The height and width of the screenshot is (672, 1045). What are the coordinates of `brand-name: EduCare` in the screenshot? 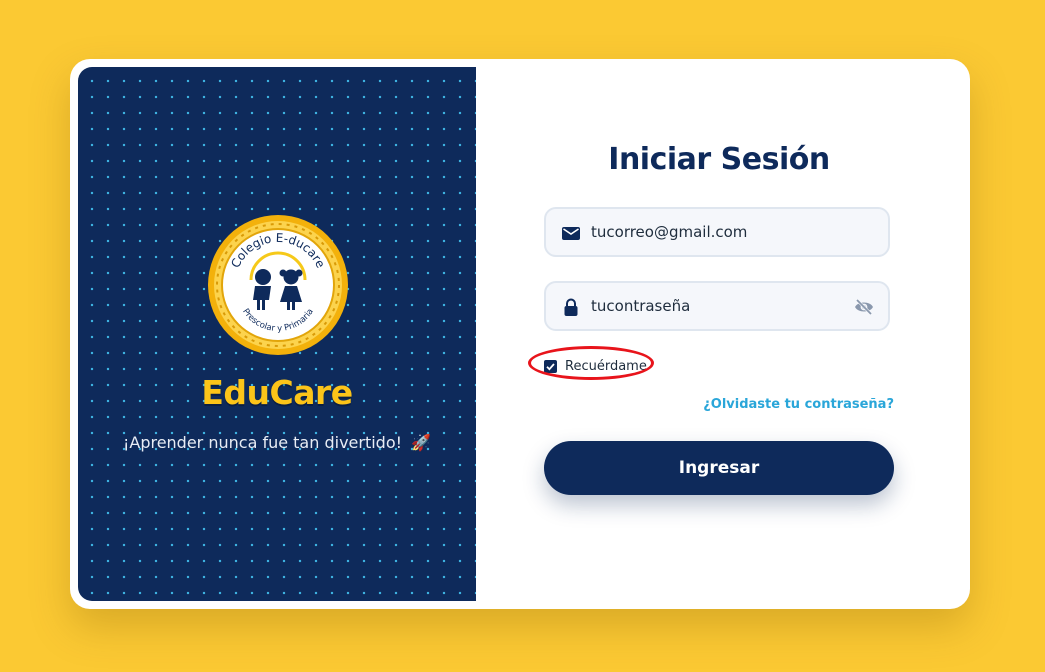 It's located at (277, 392).